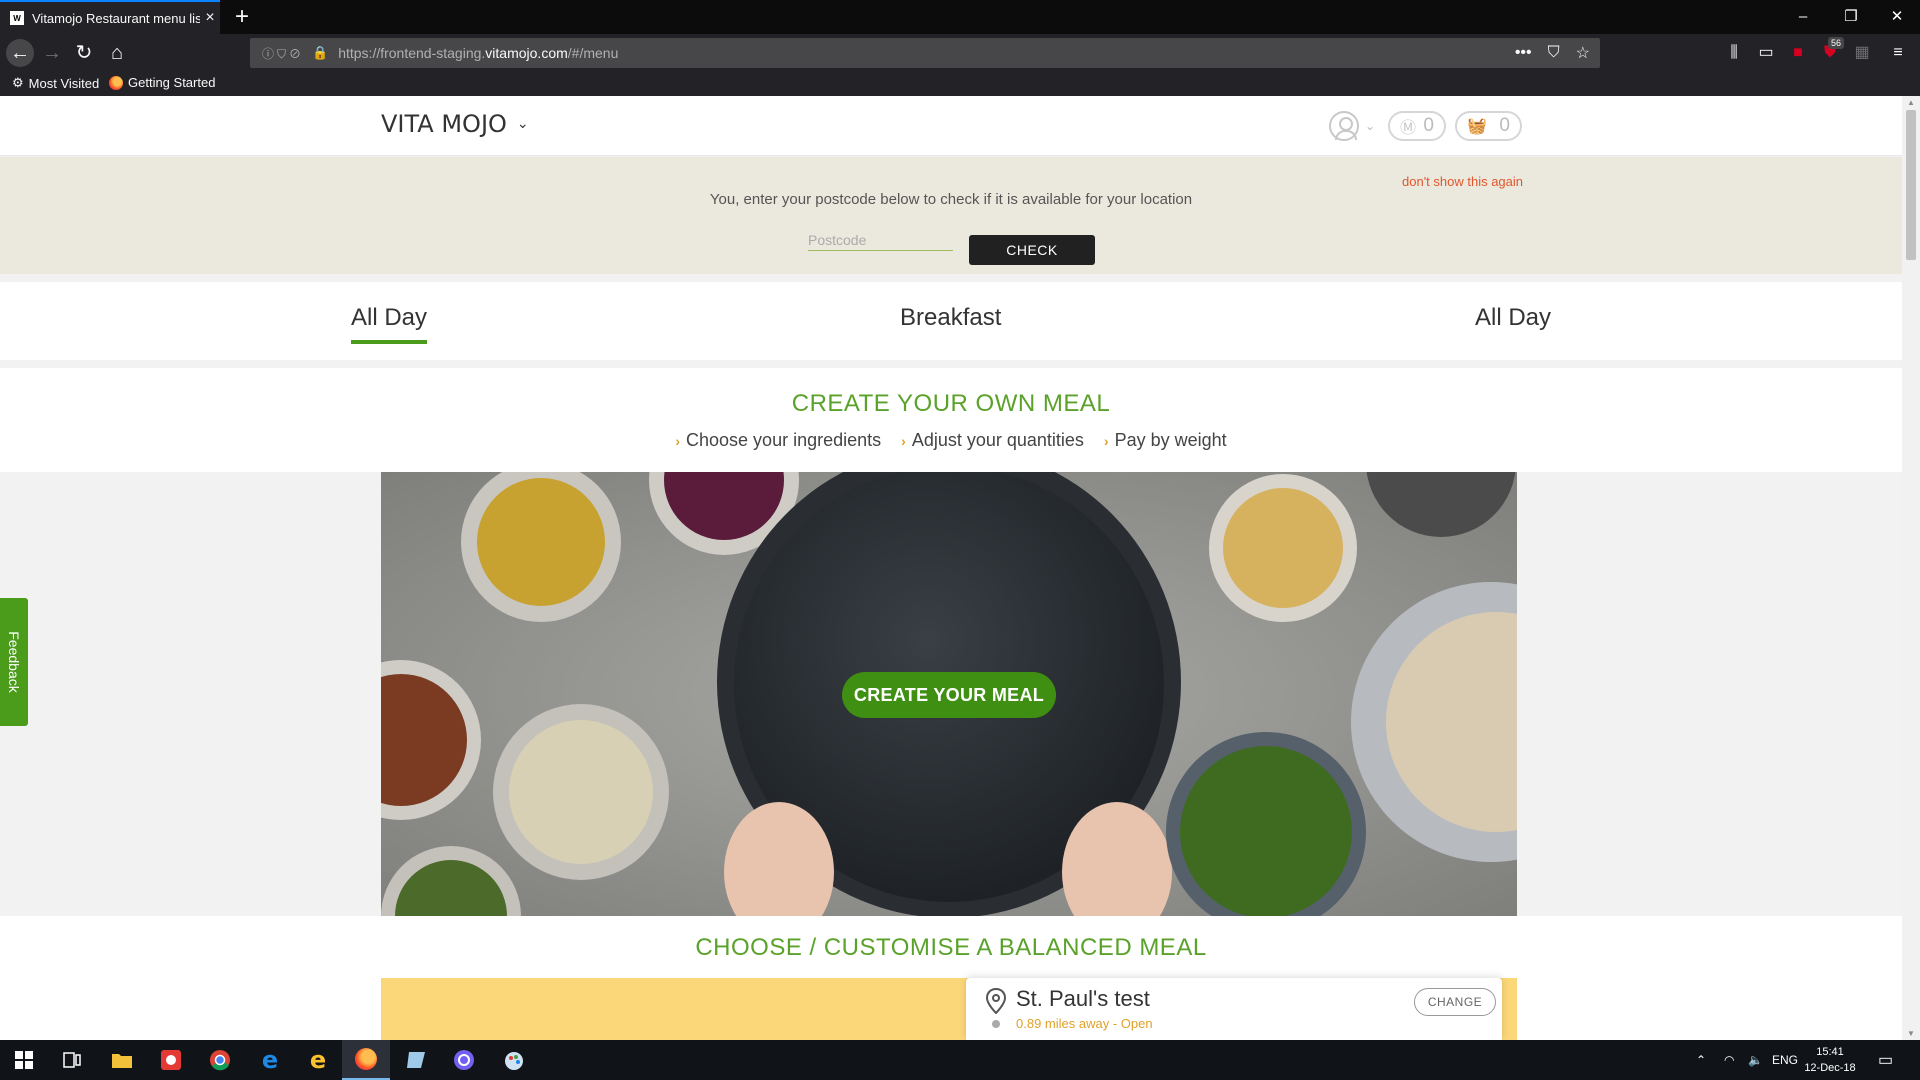 The width and height of the screenshot is (1920, 1080). Describe the element at coordinates (1830, 1068) in the screenshot. I see `clock-date: 12-Dec-18` at that location.